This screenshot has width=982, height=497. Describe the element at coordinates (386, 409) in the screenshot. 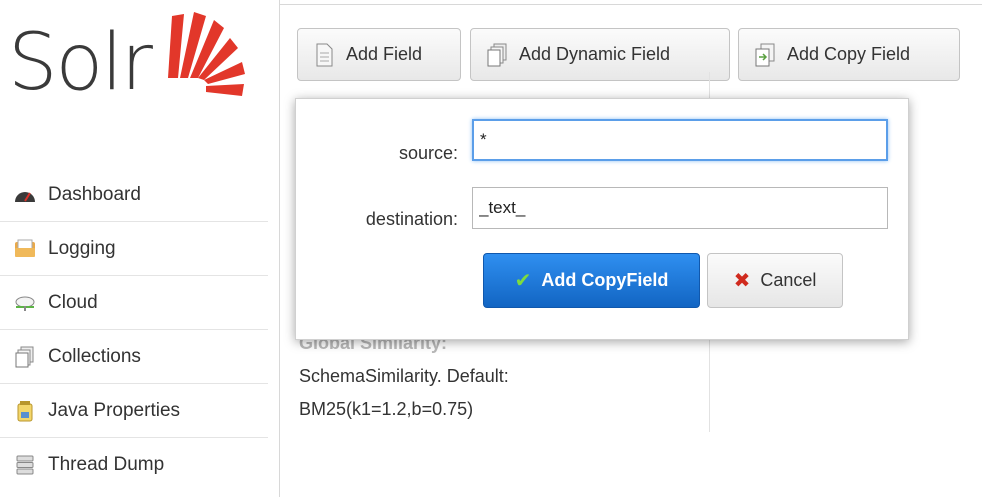

I see `similarity-value-line2: BM25(k1=1.2,b=0.75)` at that location.